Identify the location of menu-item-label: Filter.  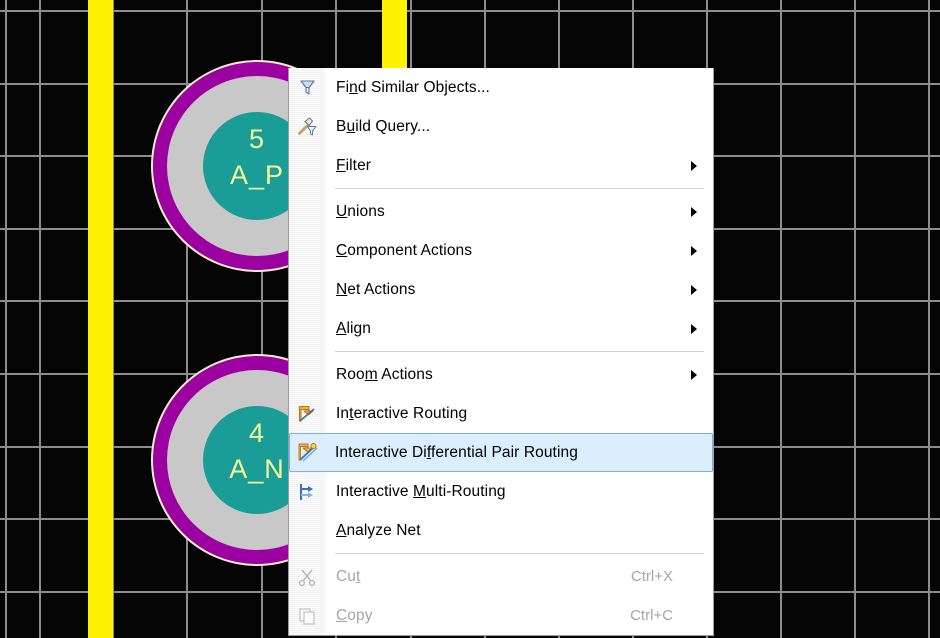
(354, 165).